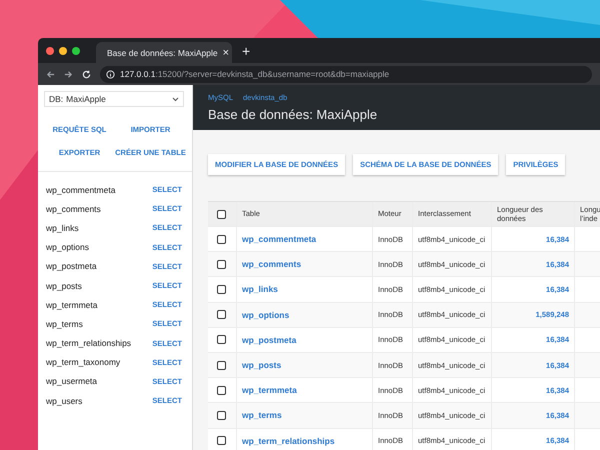 The height and width of the screenshot is (450, 600). Describe the element at coordinates (68, 247) in the screenshot. I see `table-name: wp_options` at that location.